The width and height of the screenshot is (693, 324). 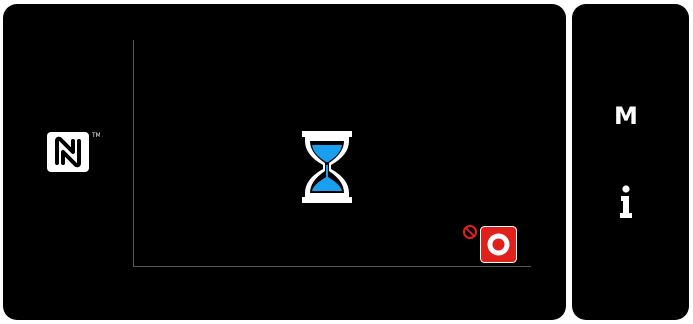 I want to click on stop-button, so click(x=498, y=244).